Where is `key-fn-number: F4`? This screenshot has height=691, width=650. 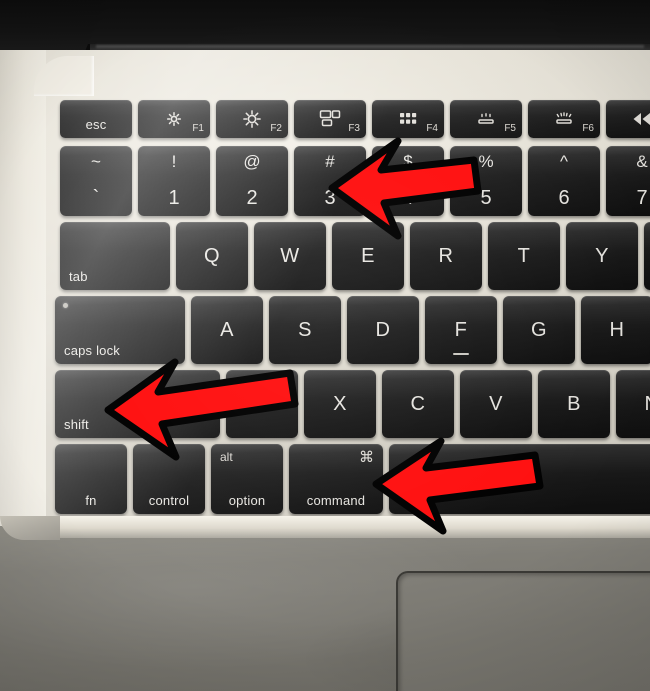
key-fn-number: F4 is located at coordinates (432, 128).